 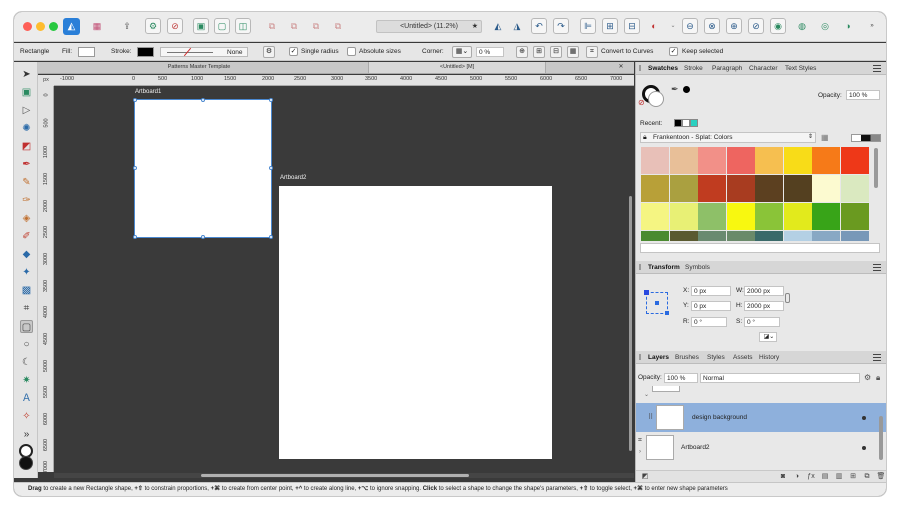 I want to click on blend-mode-dropdown: Normal, so click(x=780, y=378).